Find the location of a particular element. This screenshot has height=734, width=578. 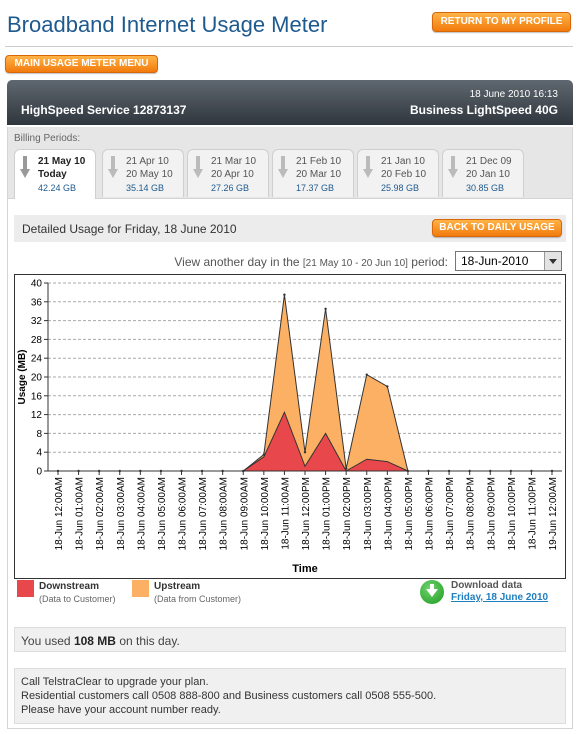

billing-tab: 21 May 10 Today 42.24 GB is located at coordinates (55, 174).